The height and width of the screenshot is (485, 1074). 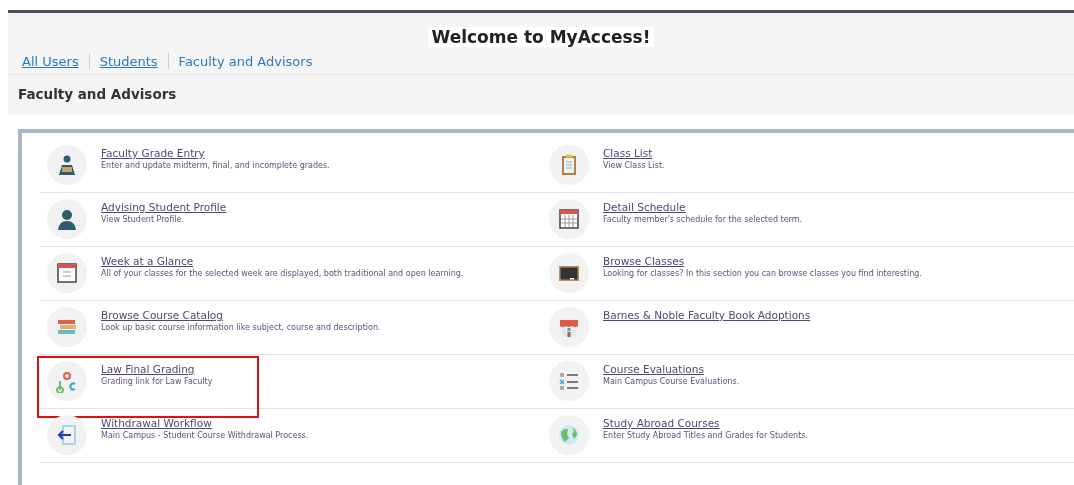 I want to click on link-description: Main Campus Course Evaluations., so click(x=671, y=381).